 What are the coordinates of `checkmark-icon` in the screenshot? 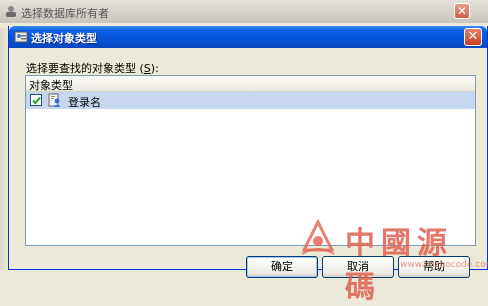 It's located at (36, 100).